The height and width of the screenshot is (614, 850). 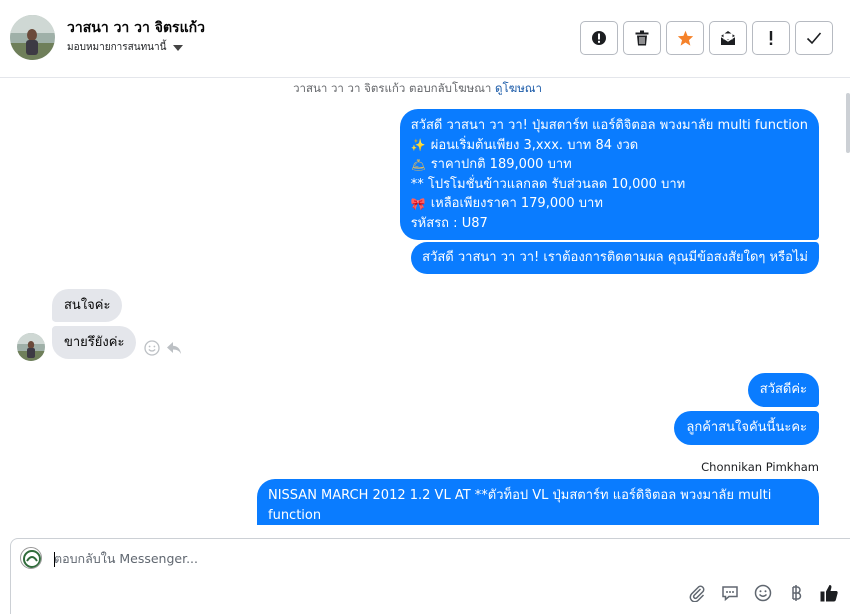 What do you see at coordinates (697, 593) in the screenshot?
I see `paperclip-icon` at bounding box center [697, 593].